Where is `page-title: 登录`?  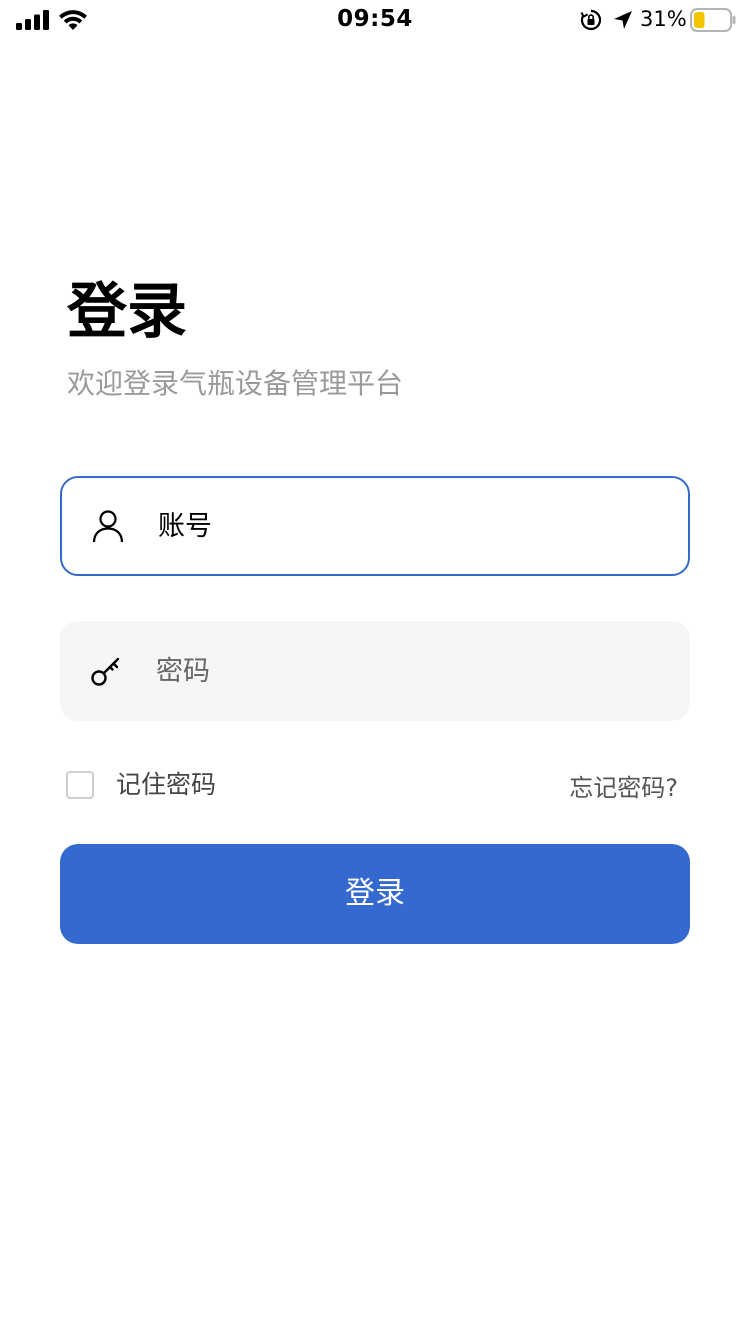
page-title: 登录 is located at coordinates (127, 312).